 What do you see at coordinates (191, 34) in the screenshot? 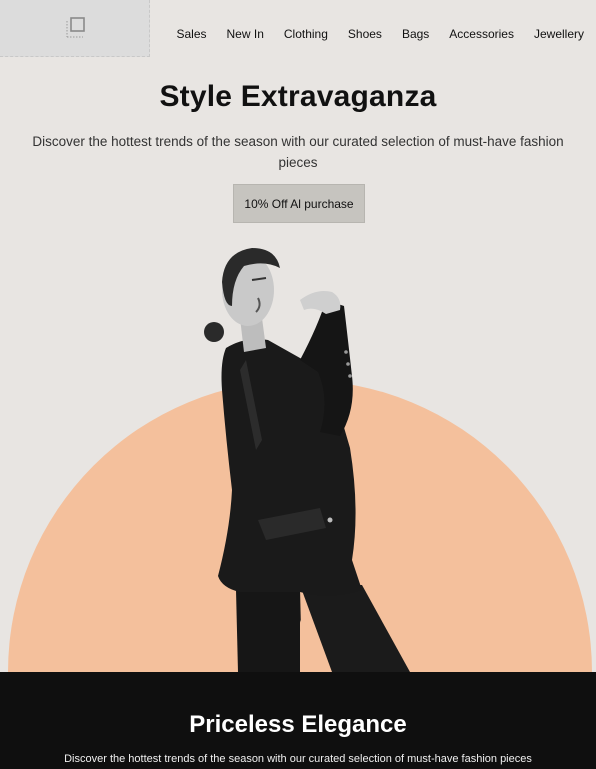
I see `nav-link-sales: Sales` at bounding box center [191, 34].